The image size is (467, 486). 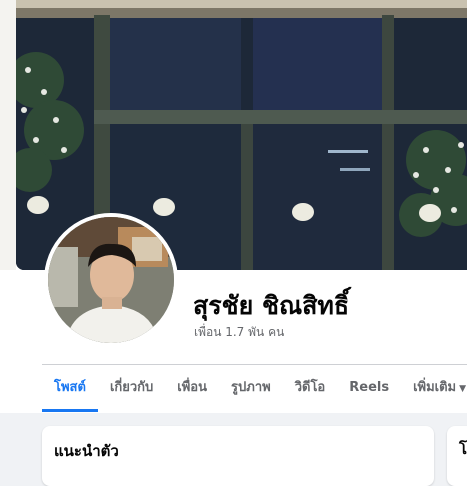 I want to click on tab-photos: รูปภาพ, so click(x=251, y=389).